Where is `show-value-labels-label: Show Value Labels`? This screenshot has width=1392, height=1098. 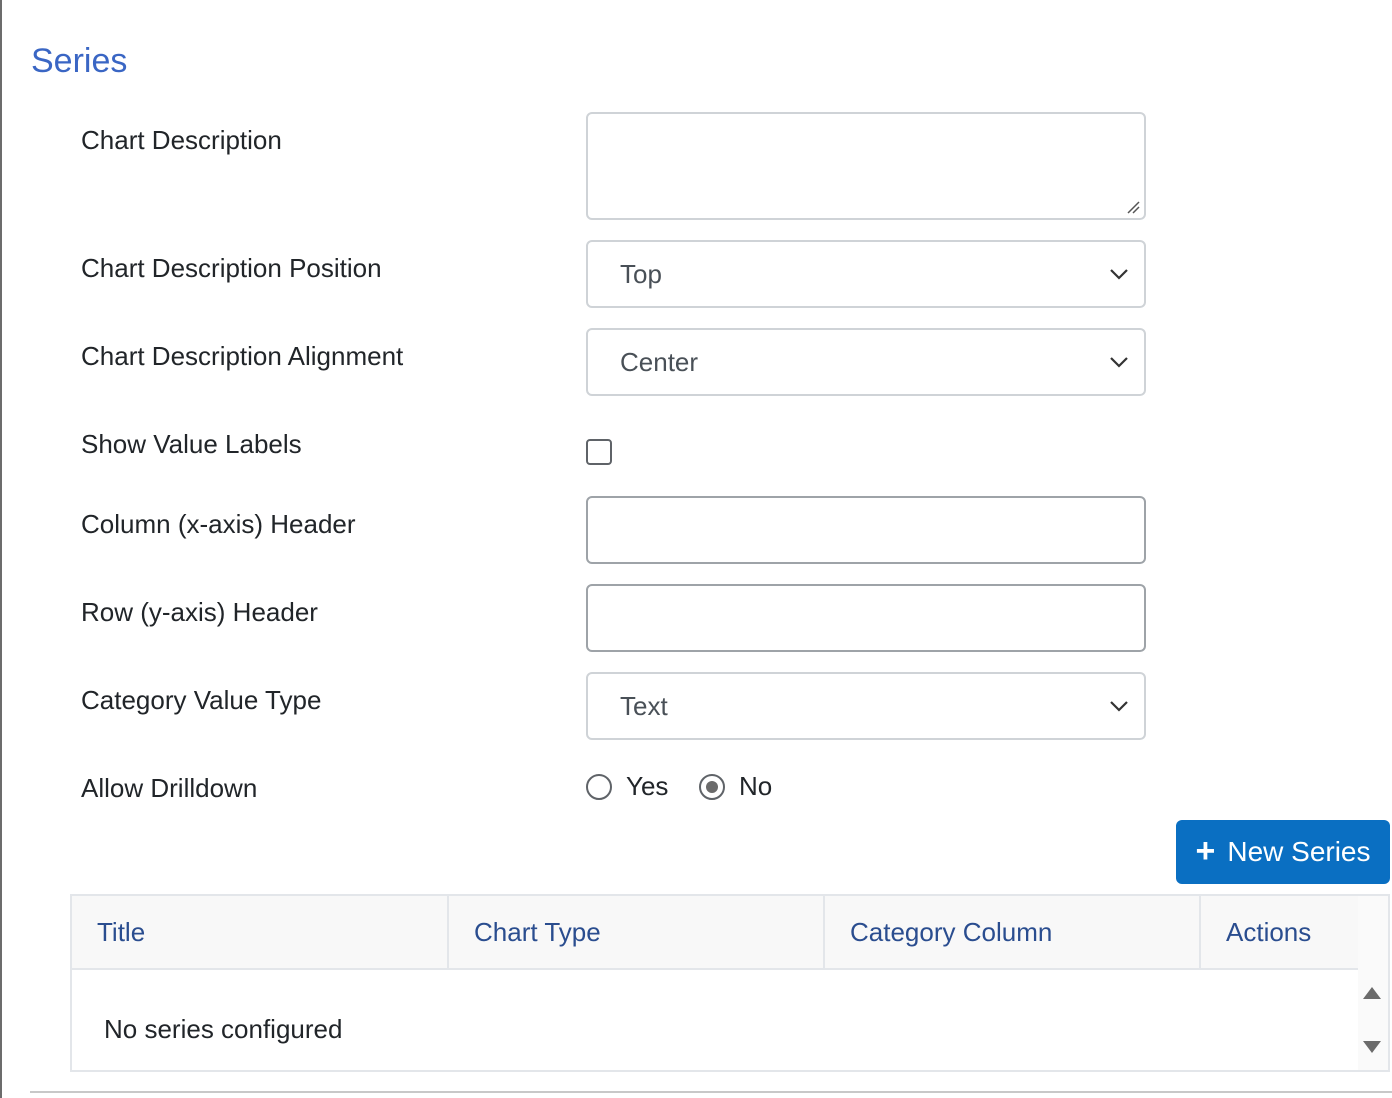
show-value-labels-label: Show Value Labels is located at coordinates (191, 444).